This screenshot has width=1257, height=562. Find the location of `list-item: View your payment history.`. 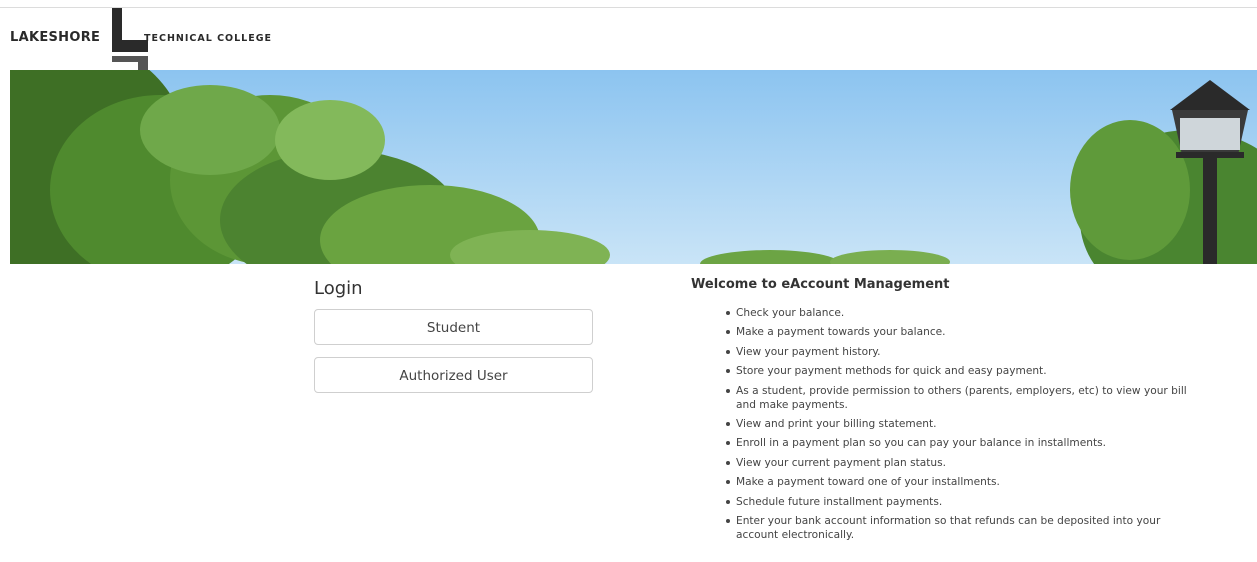

list-item: View your payment history. is located at coordinates (958, 352).